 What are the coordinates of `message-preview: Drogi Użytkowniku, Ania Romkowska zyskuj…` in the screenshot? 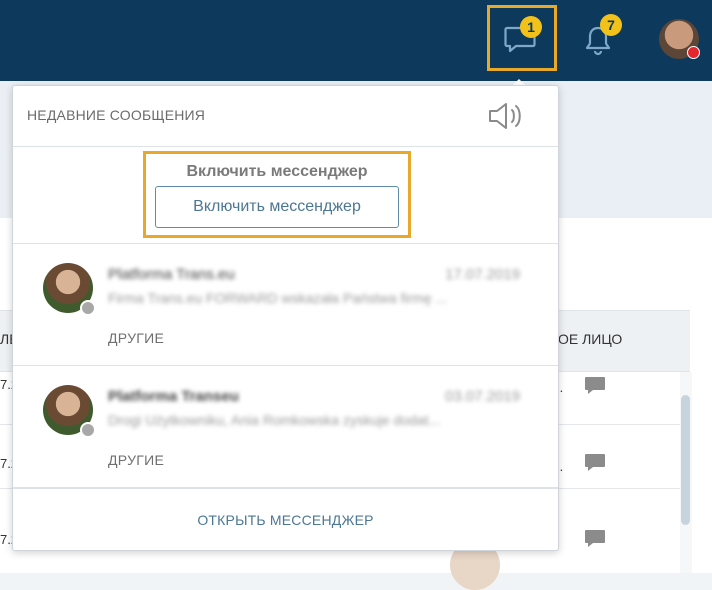 It's located at (274, 420).